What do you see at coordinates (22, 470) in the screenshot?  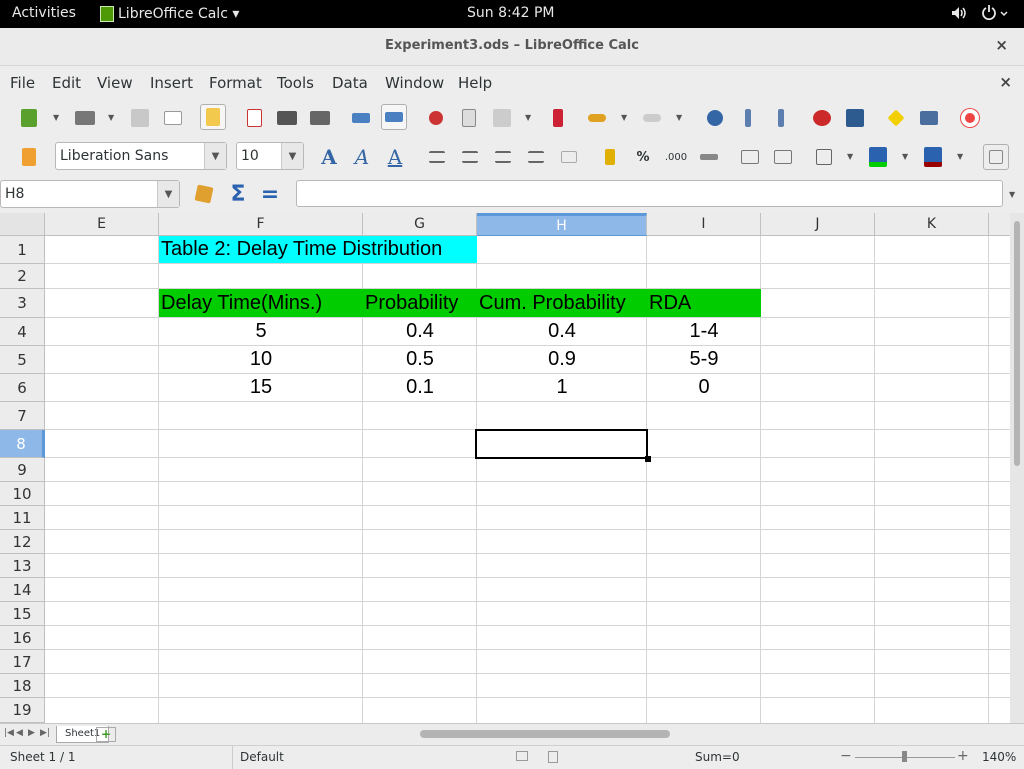 I see `row-header-9: 9` at bounding box center [22, 470].